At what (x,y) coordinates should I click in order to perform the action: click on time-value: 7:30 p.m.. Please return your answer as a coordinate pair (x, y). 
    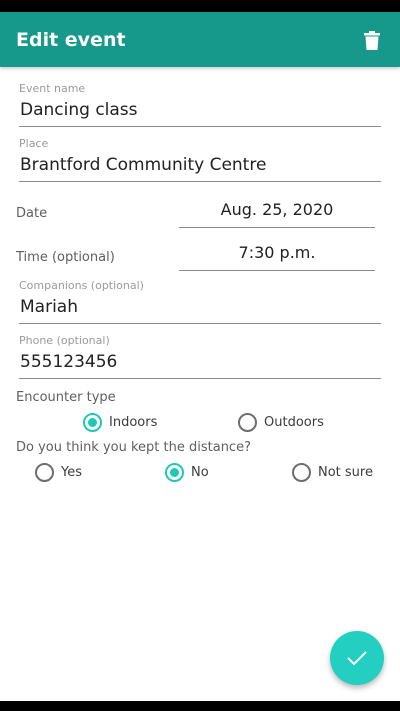
    Looking at the image, I should click on (277, 252).